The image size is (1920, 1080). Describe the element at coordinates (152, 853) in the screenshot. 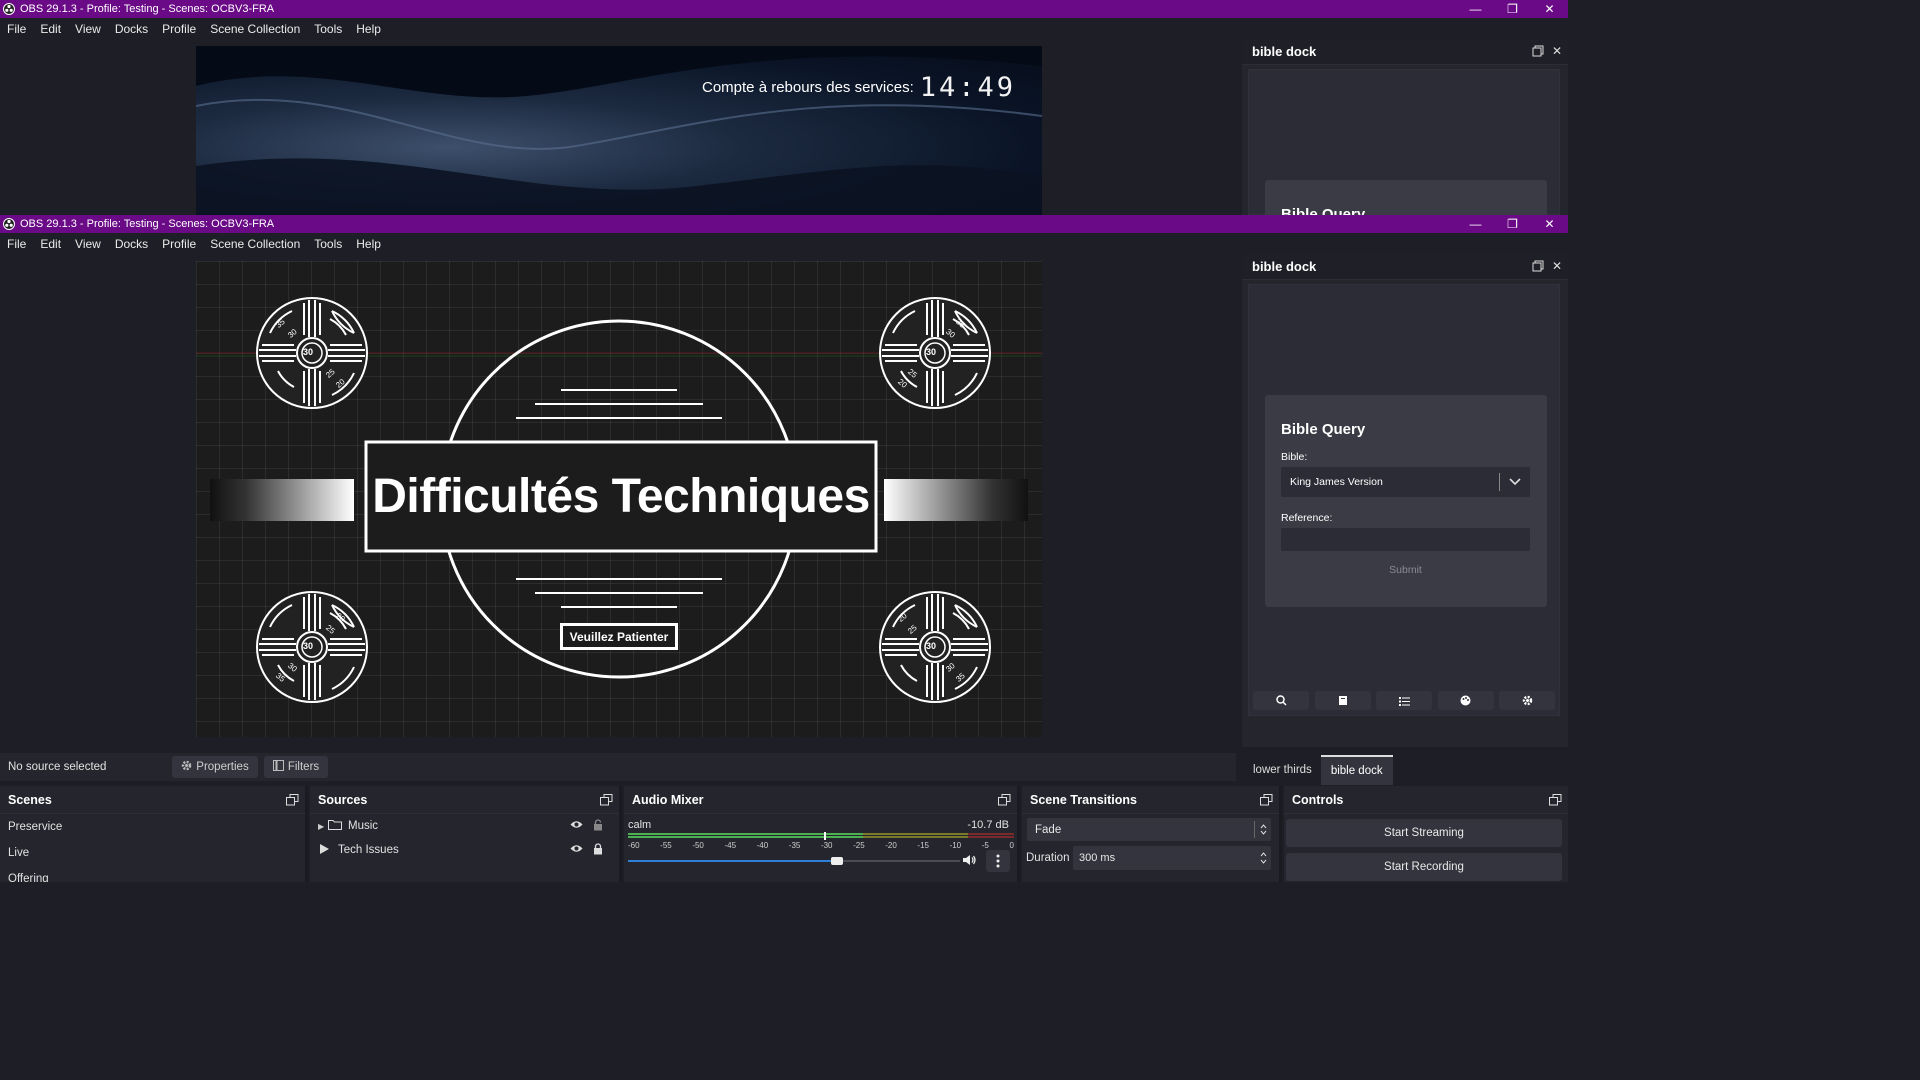

I see `scene-item: Live` at that location.